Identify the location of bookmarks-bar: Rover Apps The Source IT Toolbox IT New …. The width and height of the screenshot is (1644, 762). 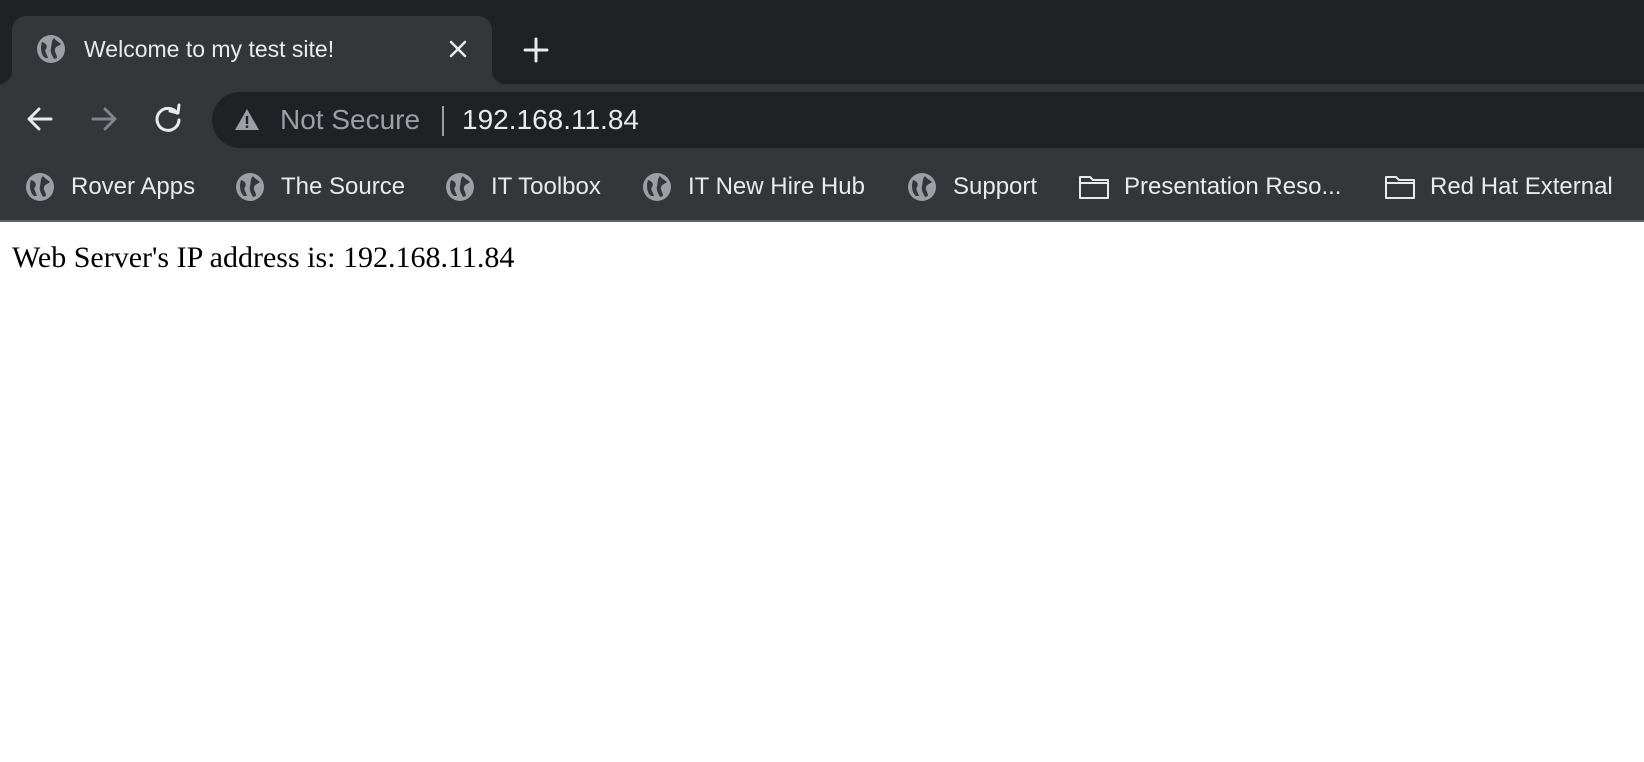
(822, 188).